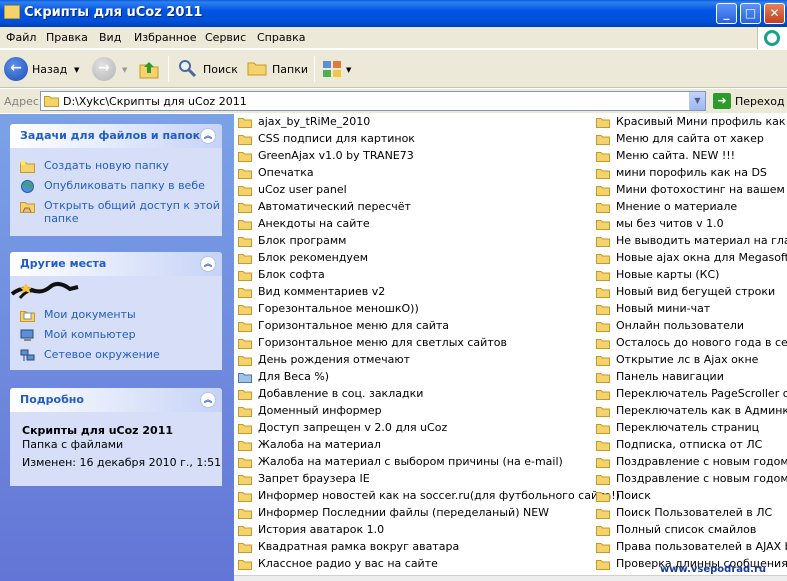 Image resolution: width=787 pixels, height=581 pixels. What do you see at coordinates (149, 69) in the screenshot?
I see `folder-up-icon` at bounding box center [149, 69].